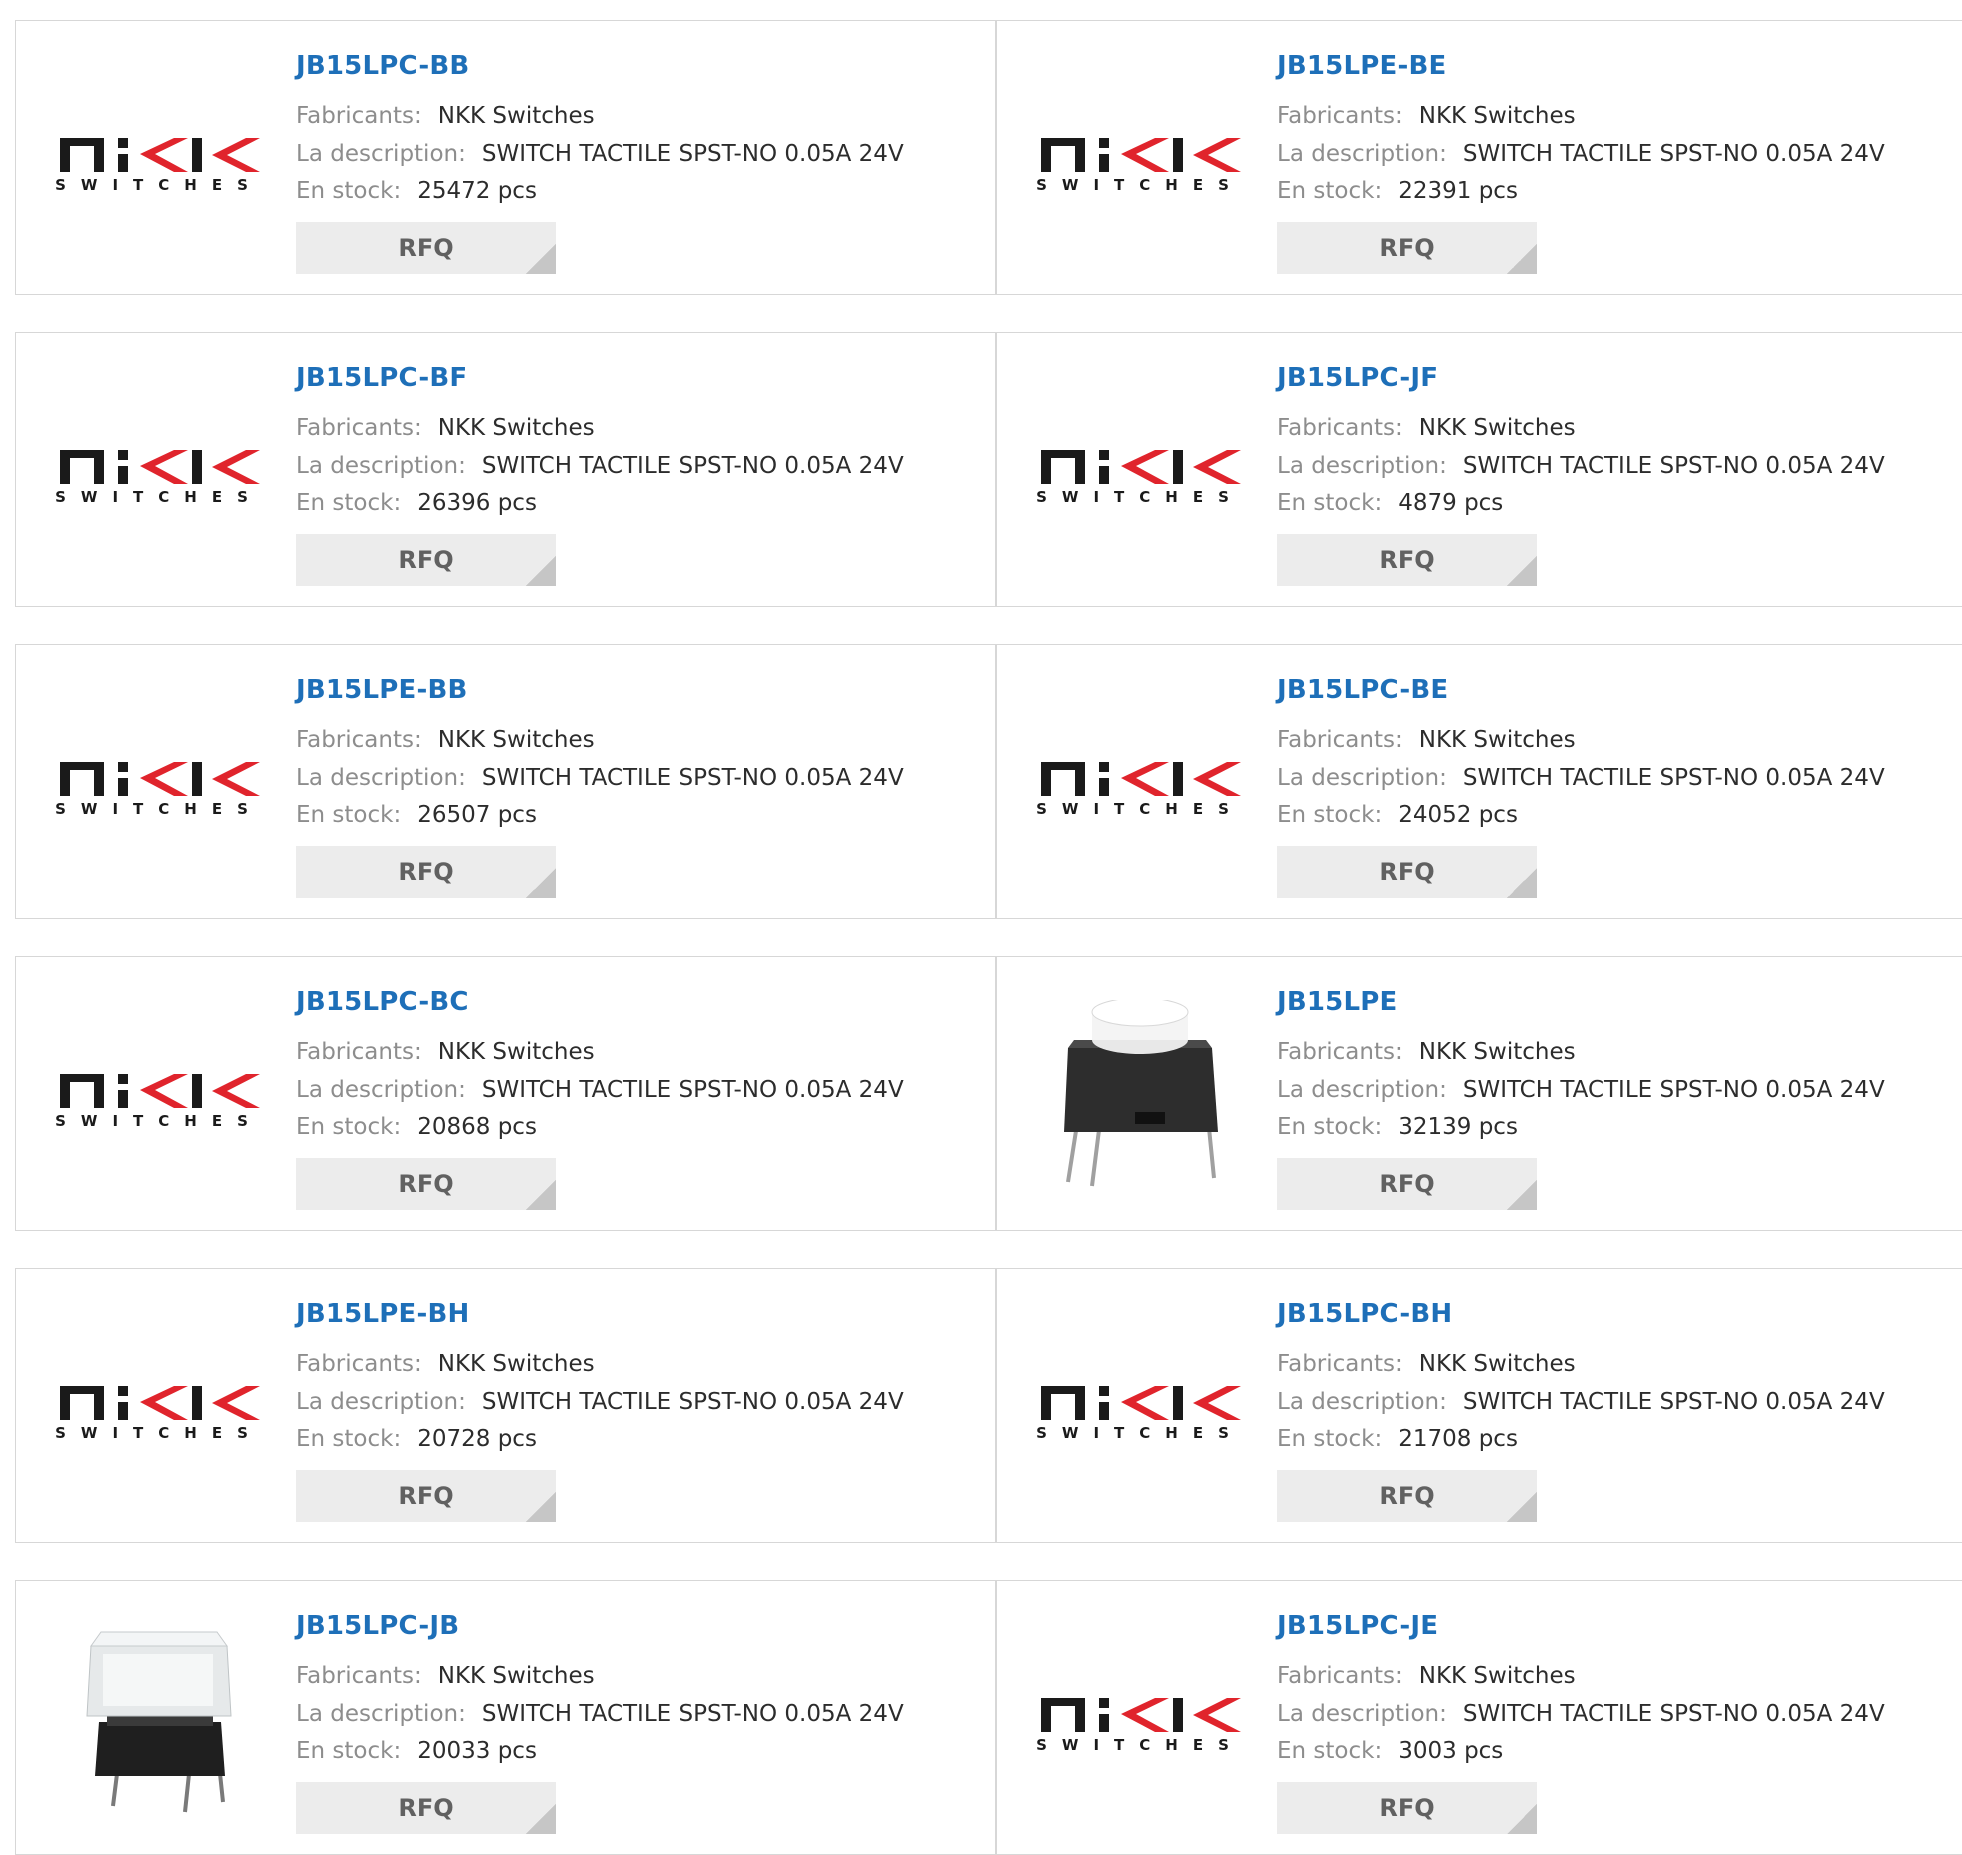  I want to click on stock-row: En stock: 21708 pcs, so click(1397, 1439).